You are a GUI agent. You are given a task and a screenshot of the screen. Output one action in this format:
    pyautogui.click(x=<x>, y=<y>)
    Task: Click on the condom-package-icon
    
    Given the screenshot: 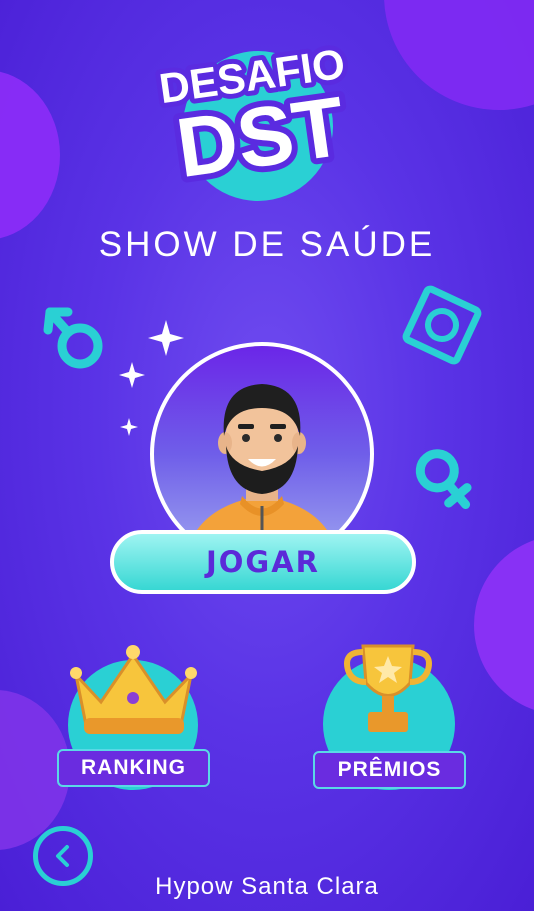 What is the action you would take?
    pyautogui.click(x=442, y=325)
    